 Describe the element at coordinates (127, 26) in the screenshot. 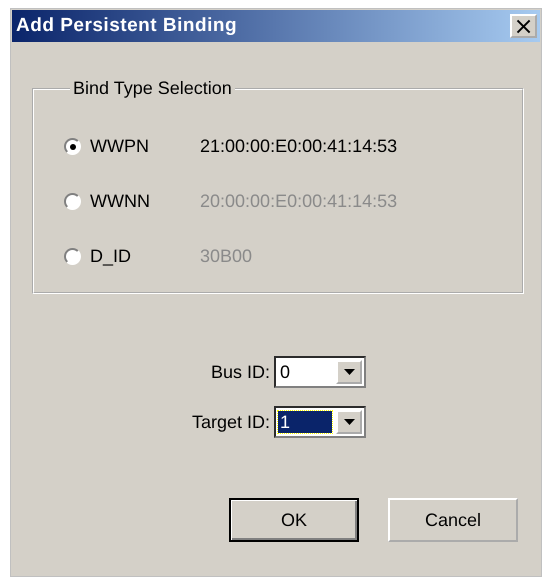

I see `window-title: Add Persistent Binding` at that location.